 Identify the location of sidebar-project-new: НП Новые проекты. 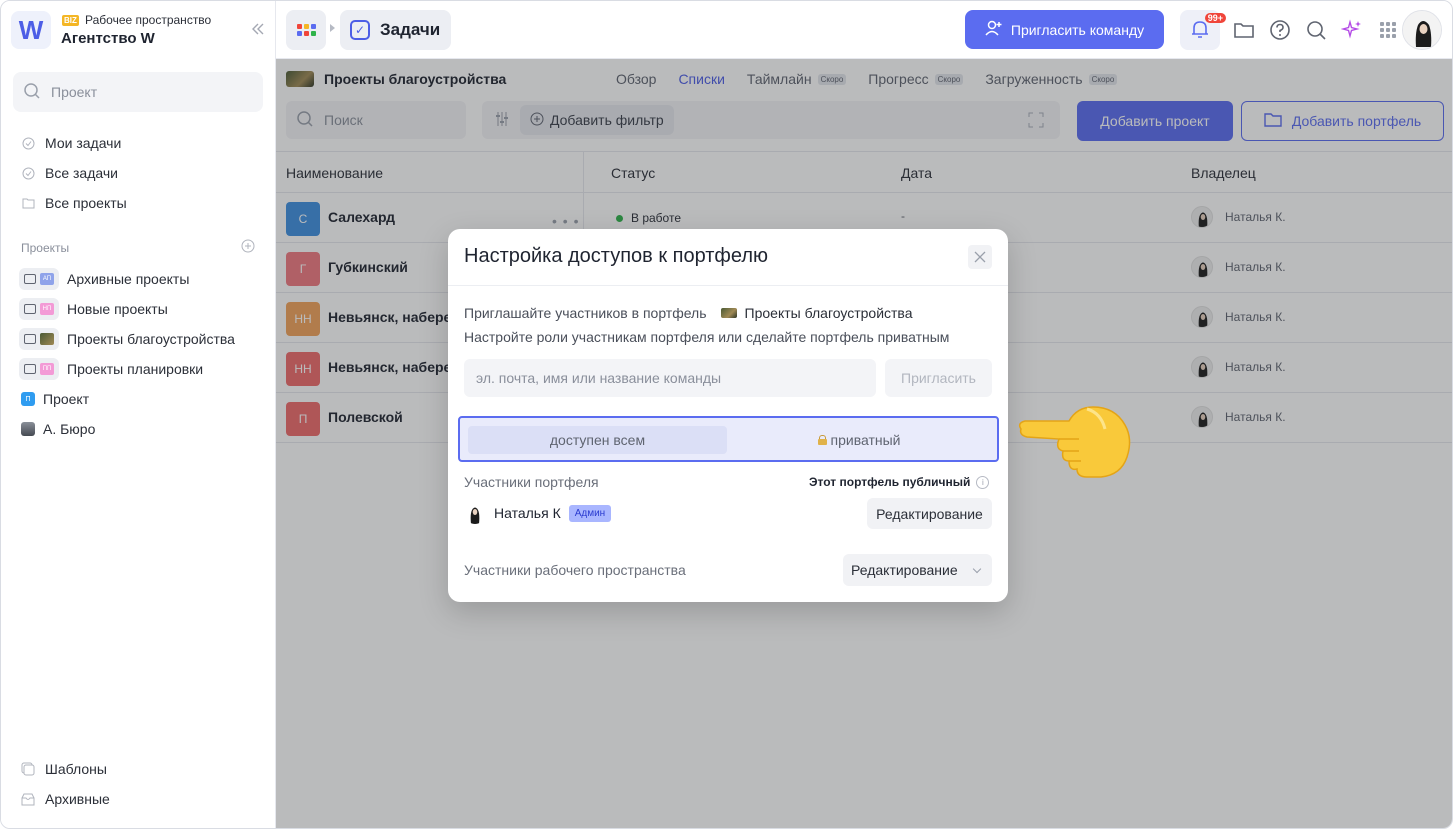
(93, 309).